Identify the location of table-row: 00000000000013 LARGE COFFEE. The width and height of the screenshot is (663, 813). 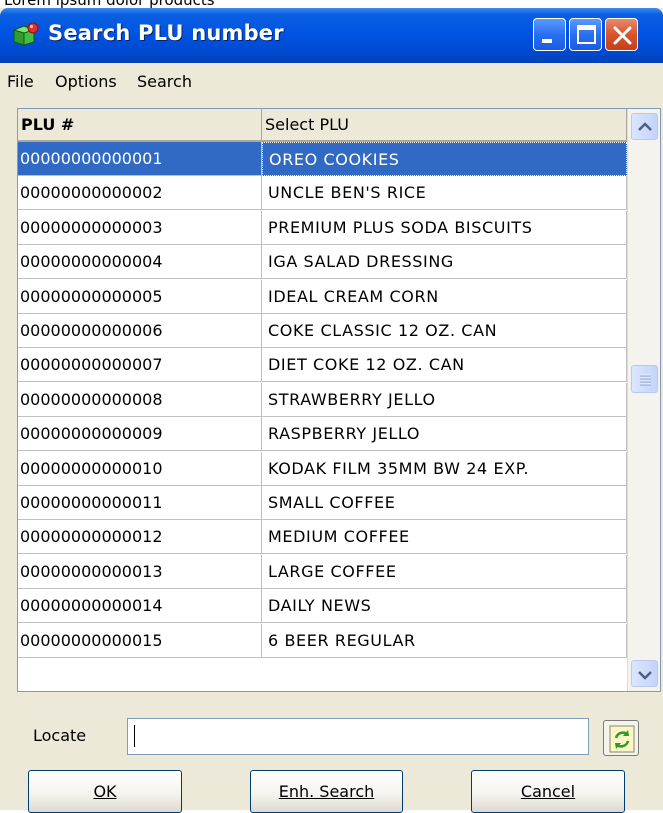
(322, 571).